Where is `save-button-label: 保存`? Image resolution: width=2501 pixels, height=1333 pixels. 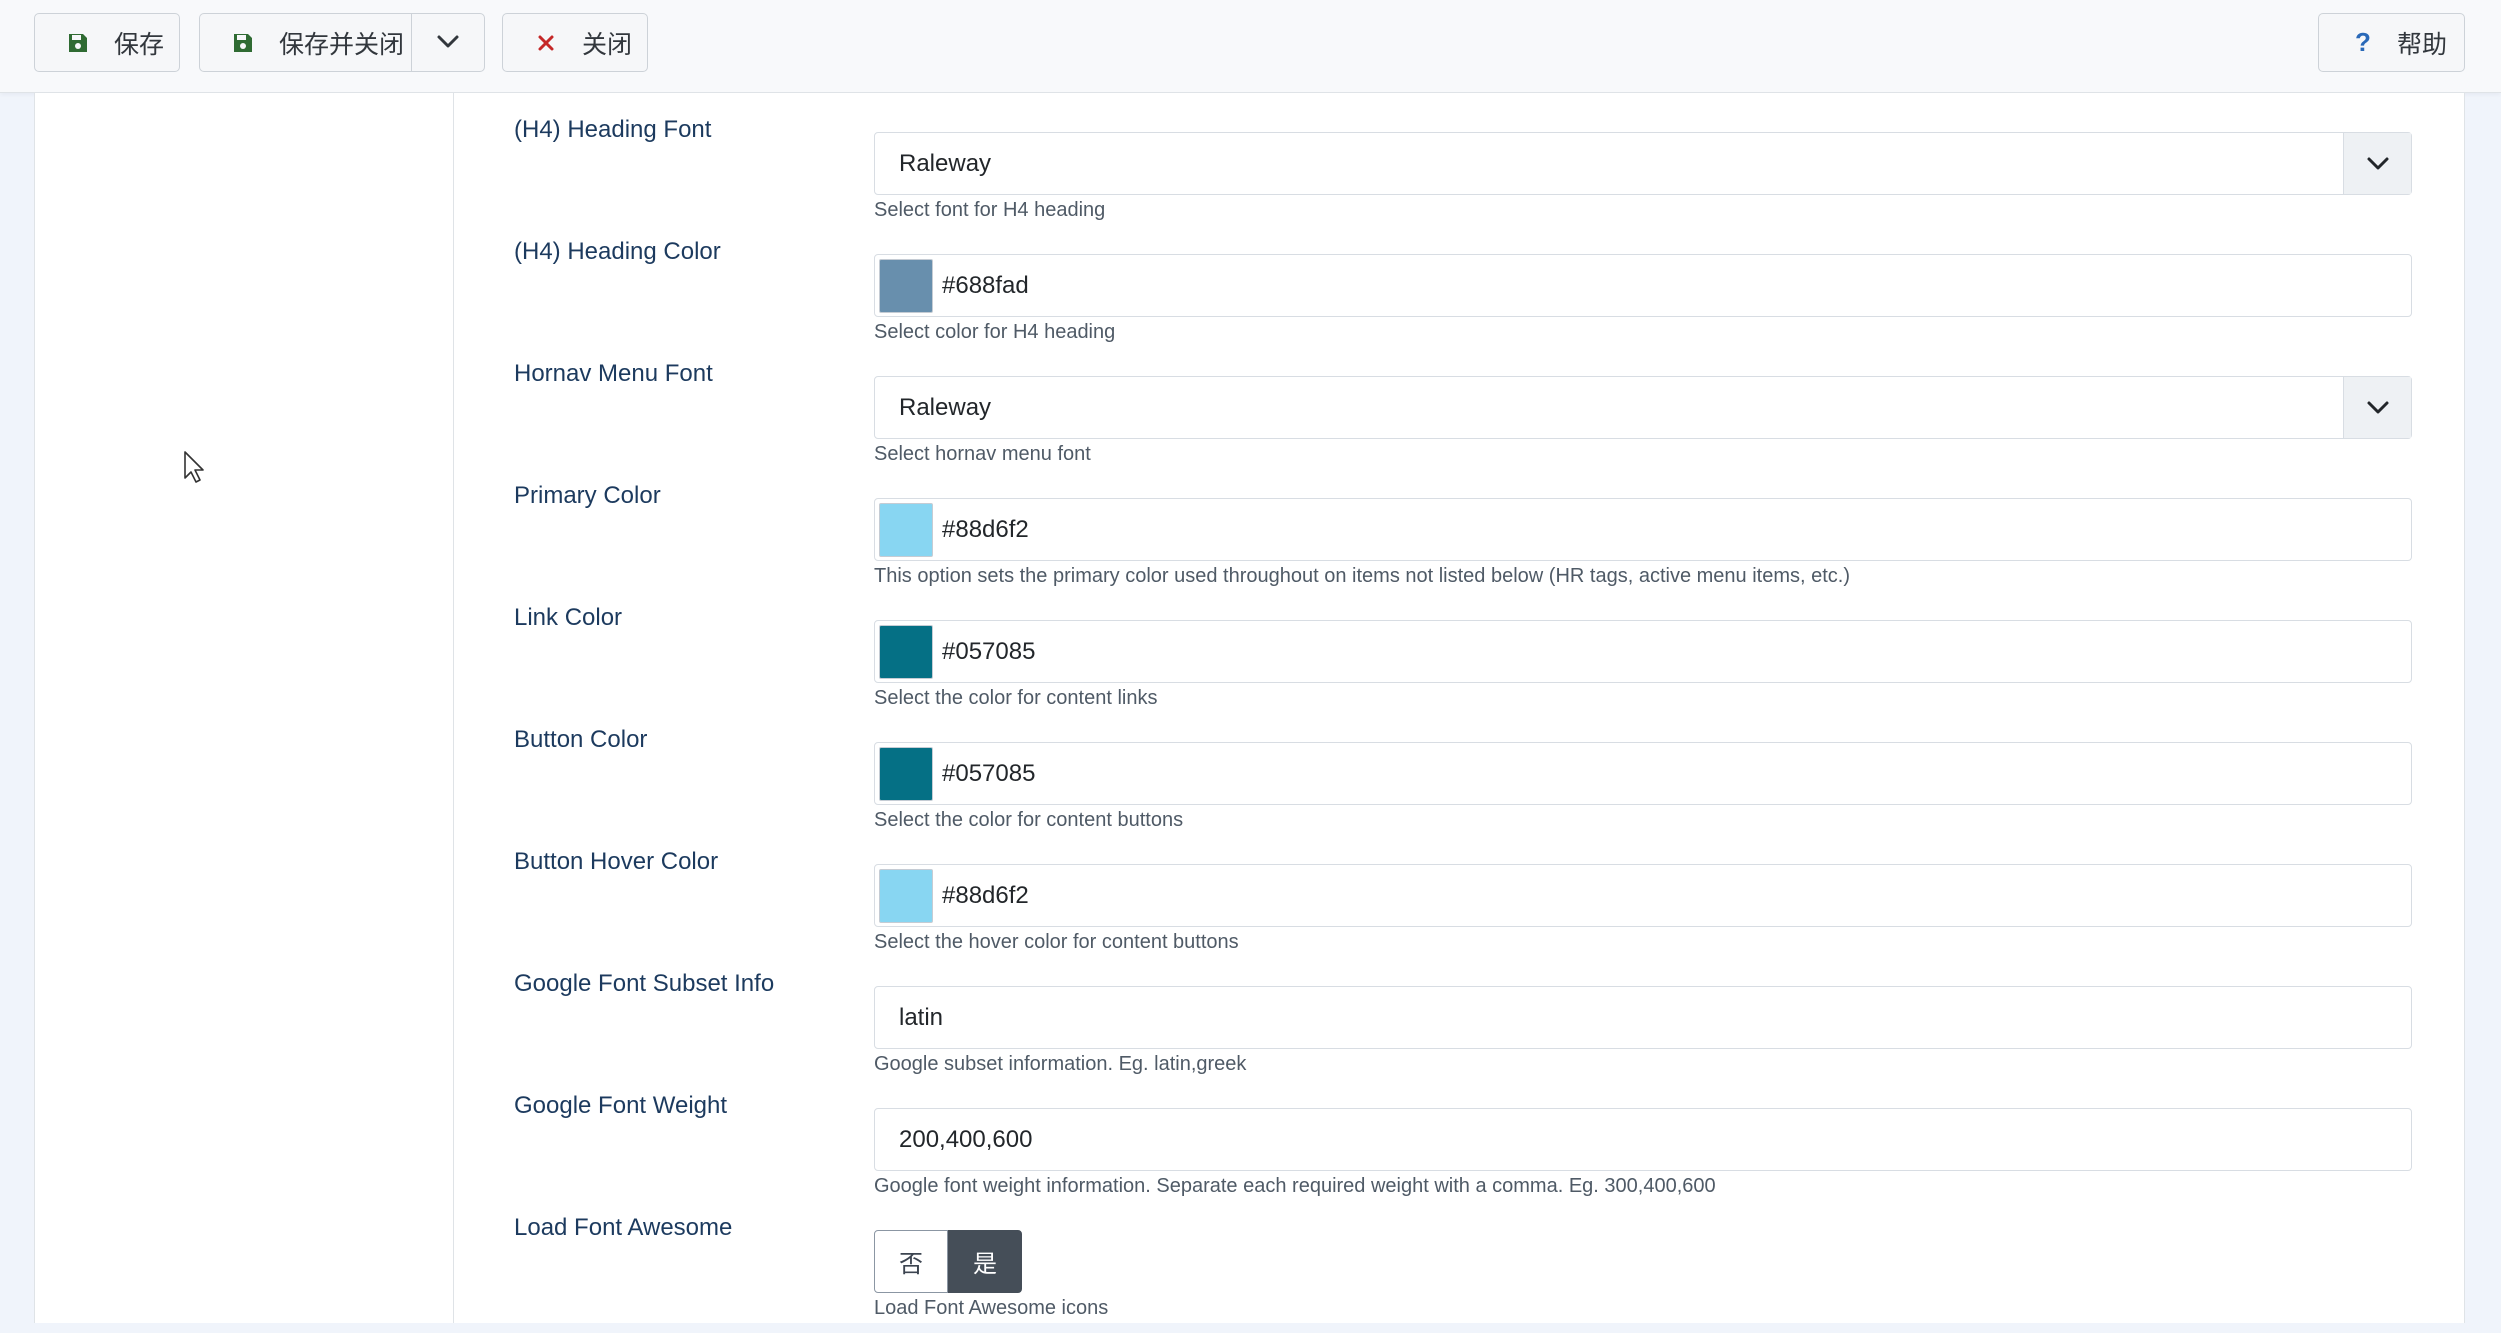
save-button-label: 保存 is located at coordinates (139, 44).